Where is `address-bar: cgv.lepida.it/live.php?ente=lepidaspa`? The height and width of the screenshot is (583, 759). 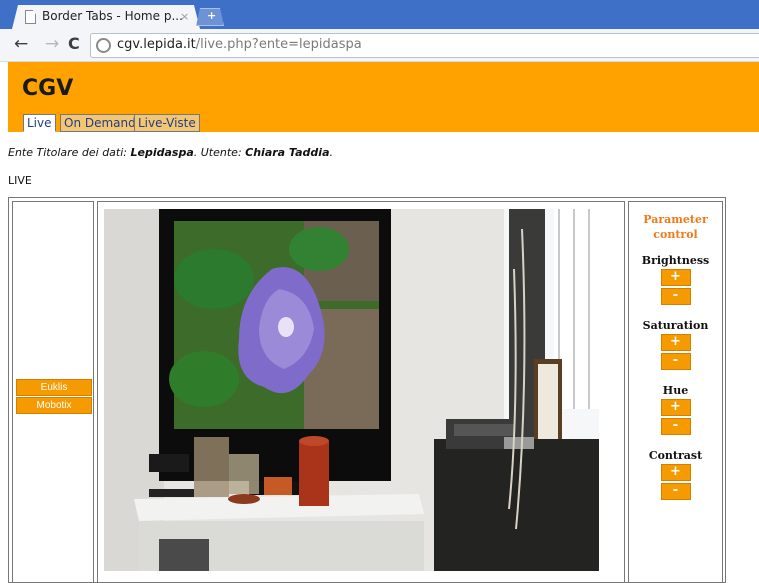
address-bar: cgv.lepida.it/live.php?ente=lepidaspa is located at coordinates (424, 45).